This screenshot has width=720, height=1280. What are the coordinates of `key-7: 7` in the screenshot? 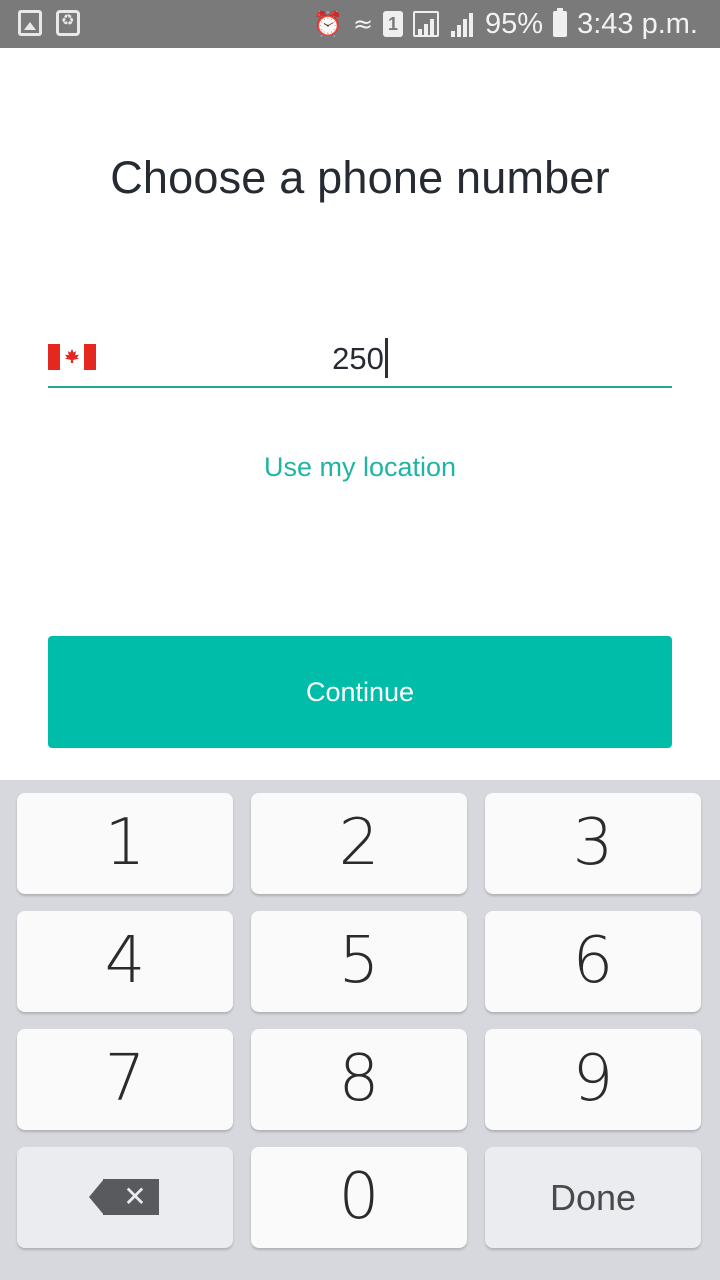 It's located at (125, 1079).